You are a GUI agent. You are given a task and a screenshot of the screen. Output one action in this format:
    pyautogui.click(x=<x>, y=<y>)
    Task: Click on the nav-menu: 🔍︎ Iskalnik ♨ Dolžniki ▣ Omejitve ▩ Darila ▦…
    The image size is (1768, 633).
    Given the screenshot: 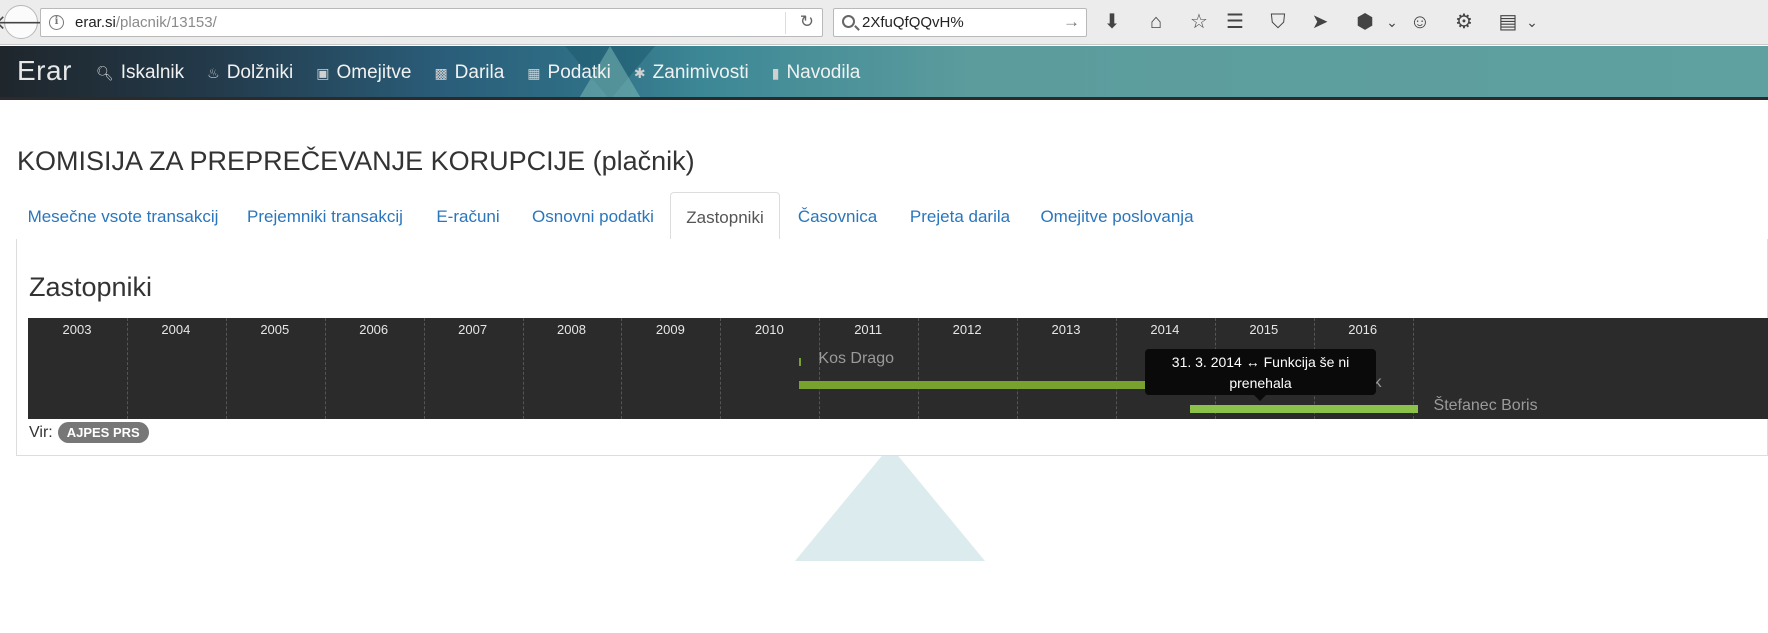 What is the action you would take?
    pyautogui.click(x=489, y=71)
    